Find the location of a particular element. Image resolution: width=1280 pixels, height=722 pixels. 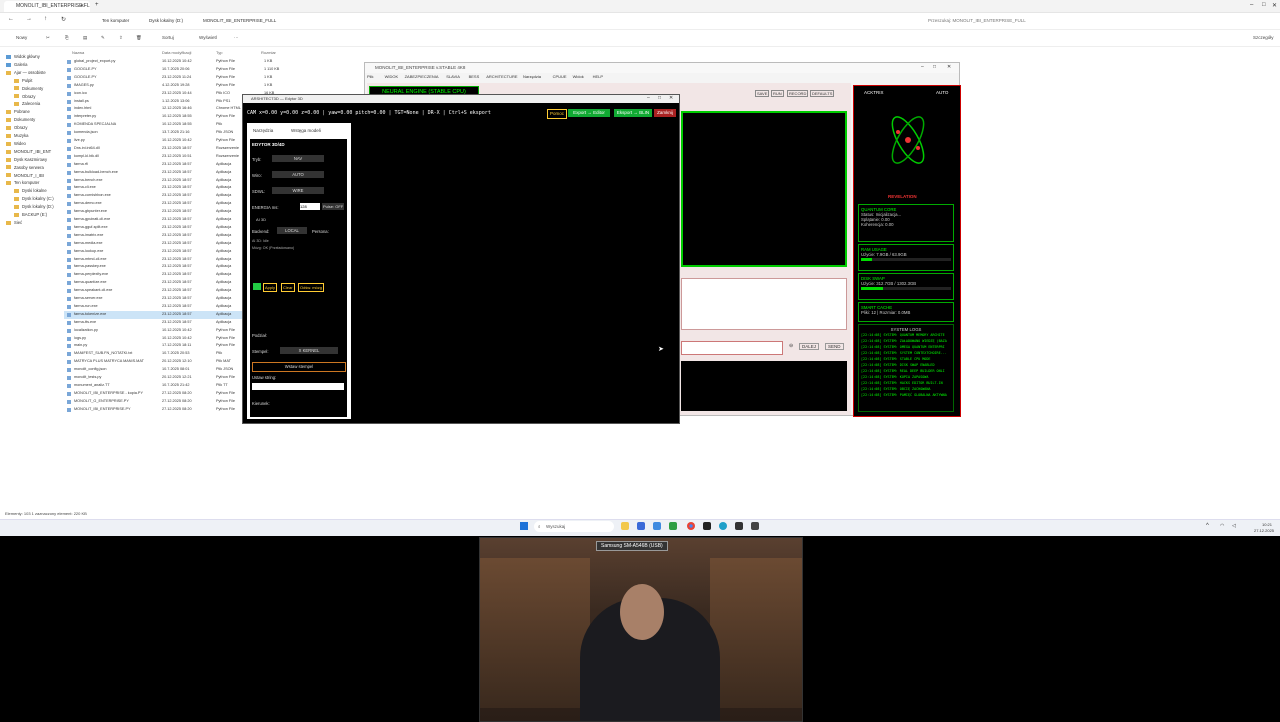

menu-item: ARCHITECTURE is located at coordinates (501, 77).